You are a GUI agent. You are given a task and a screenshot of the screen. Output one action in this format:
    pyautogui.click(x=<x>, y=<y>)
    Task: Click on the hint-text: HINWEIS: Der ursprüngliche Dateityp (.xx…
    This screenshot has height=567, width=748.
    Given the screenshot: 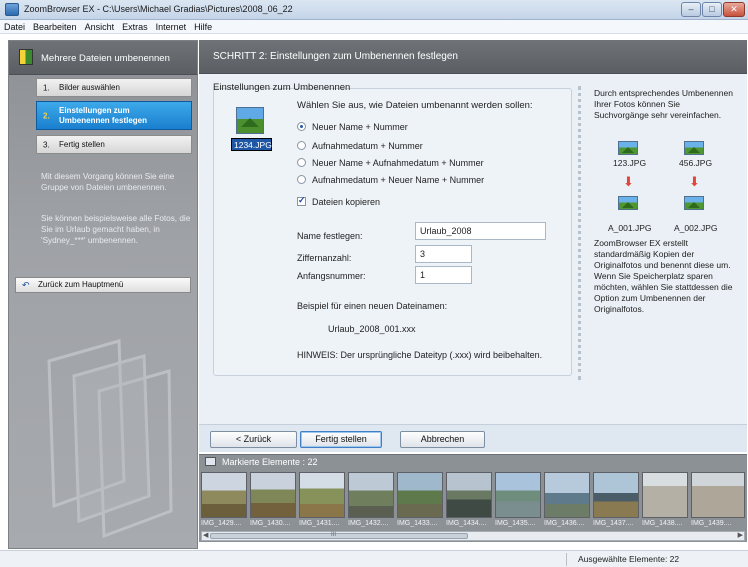 What is the action you would take?
    pyautogui.click(x=420, y=355)
    